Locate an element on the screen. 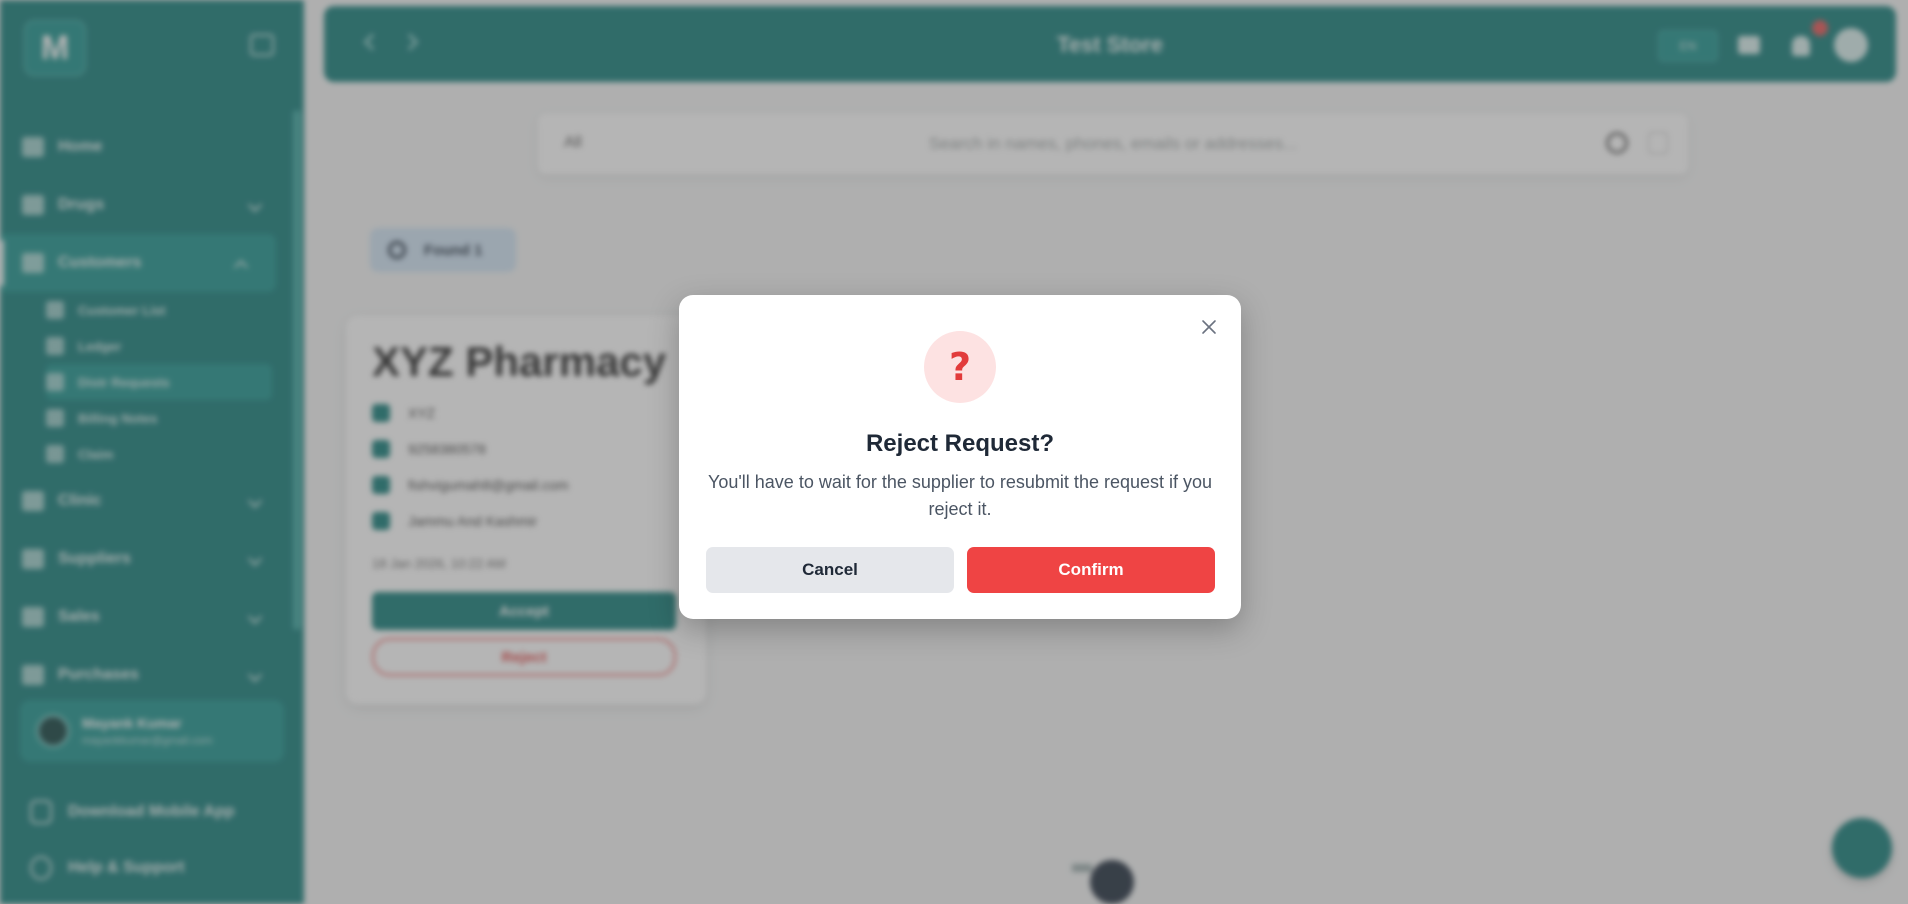 This screenshot has height=904, width=1908. close-button is located at coordinates (1209, 327).